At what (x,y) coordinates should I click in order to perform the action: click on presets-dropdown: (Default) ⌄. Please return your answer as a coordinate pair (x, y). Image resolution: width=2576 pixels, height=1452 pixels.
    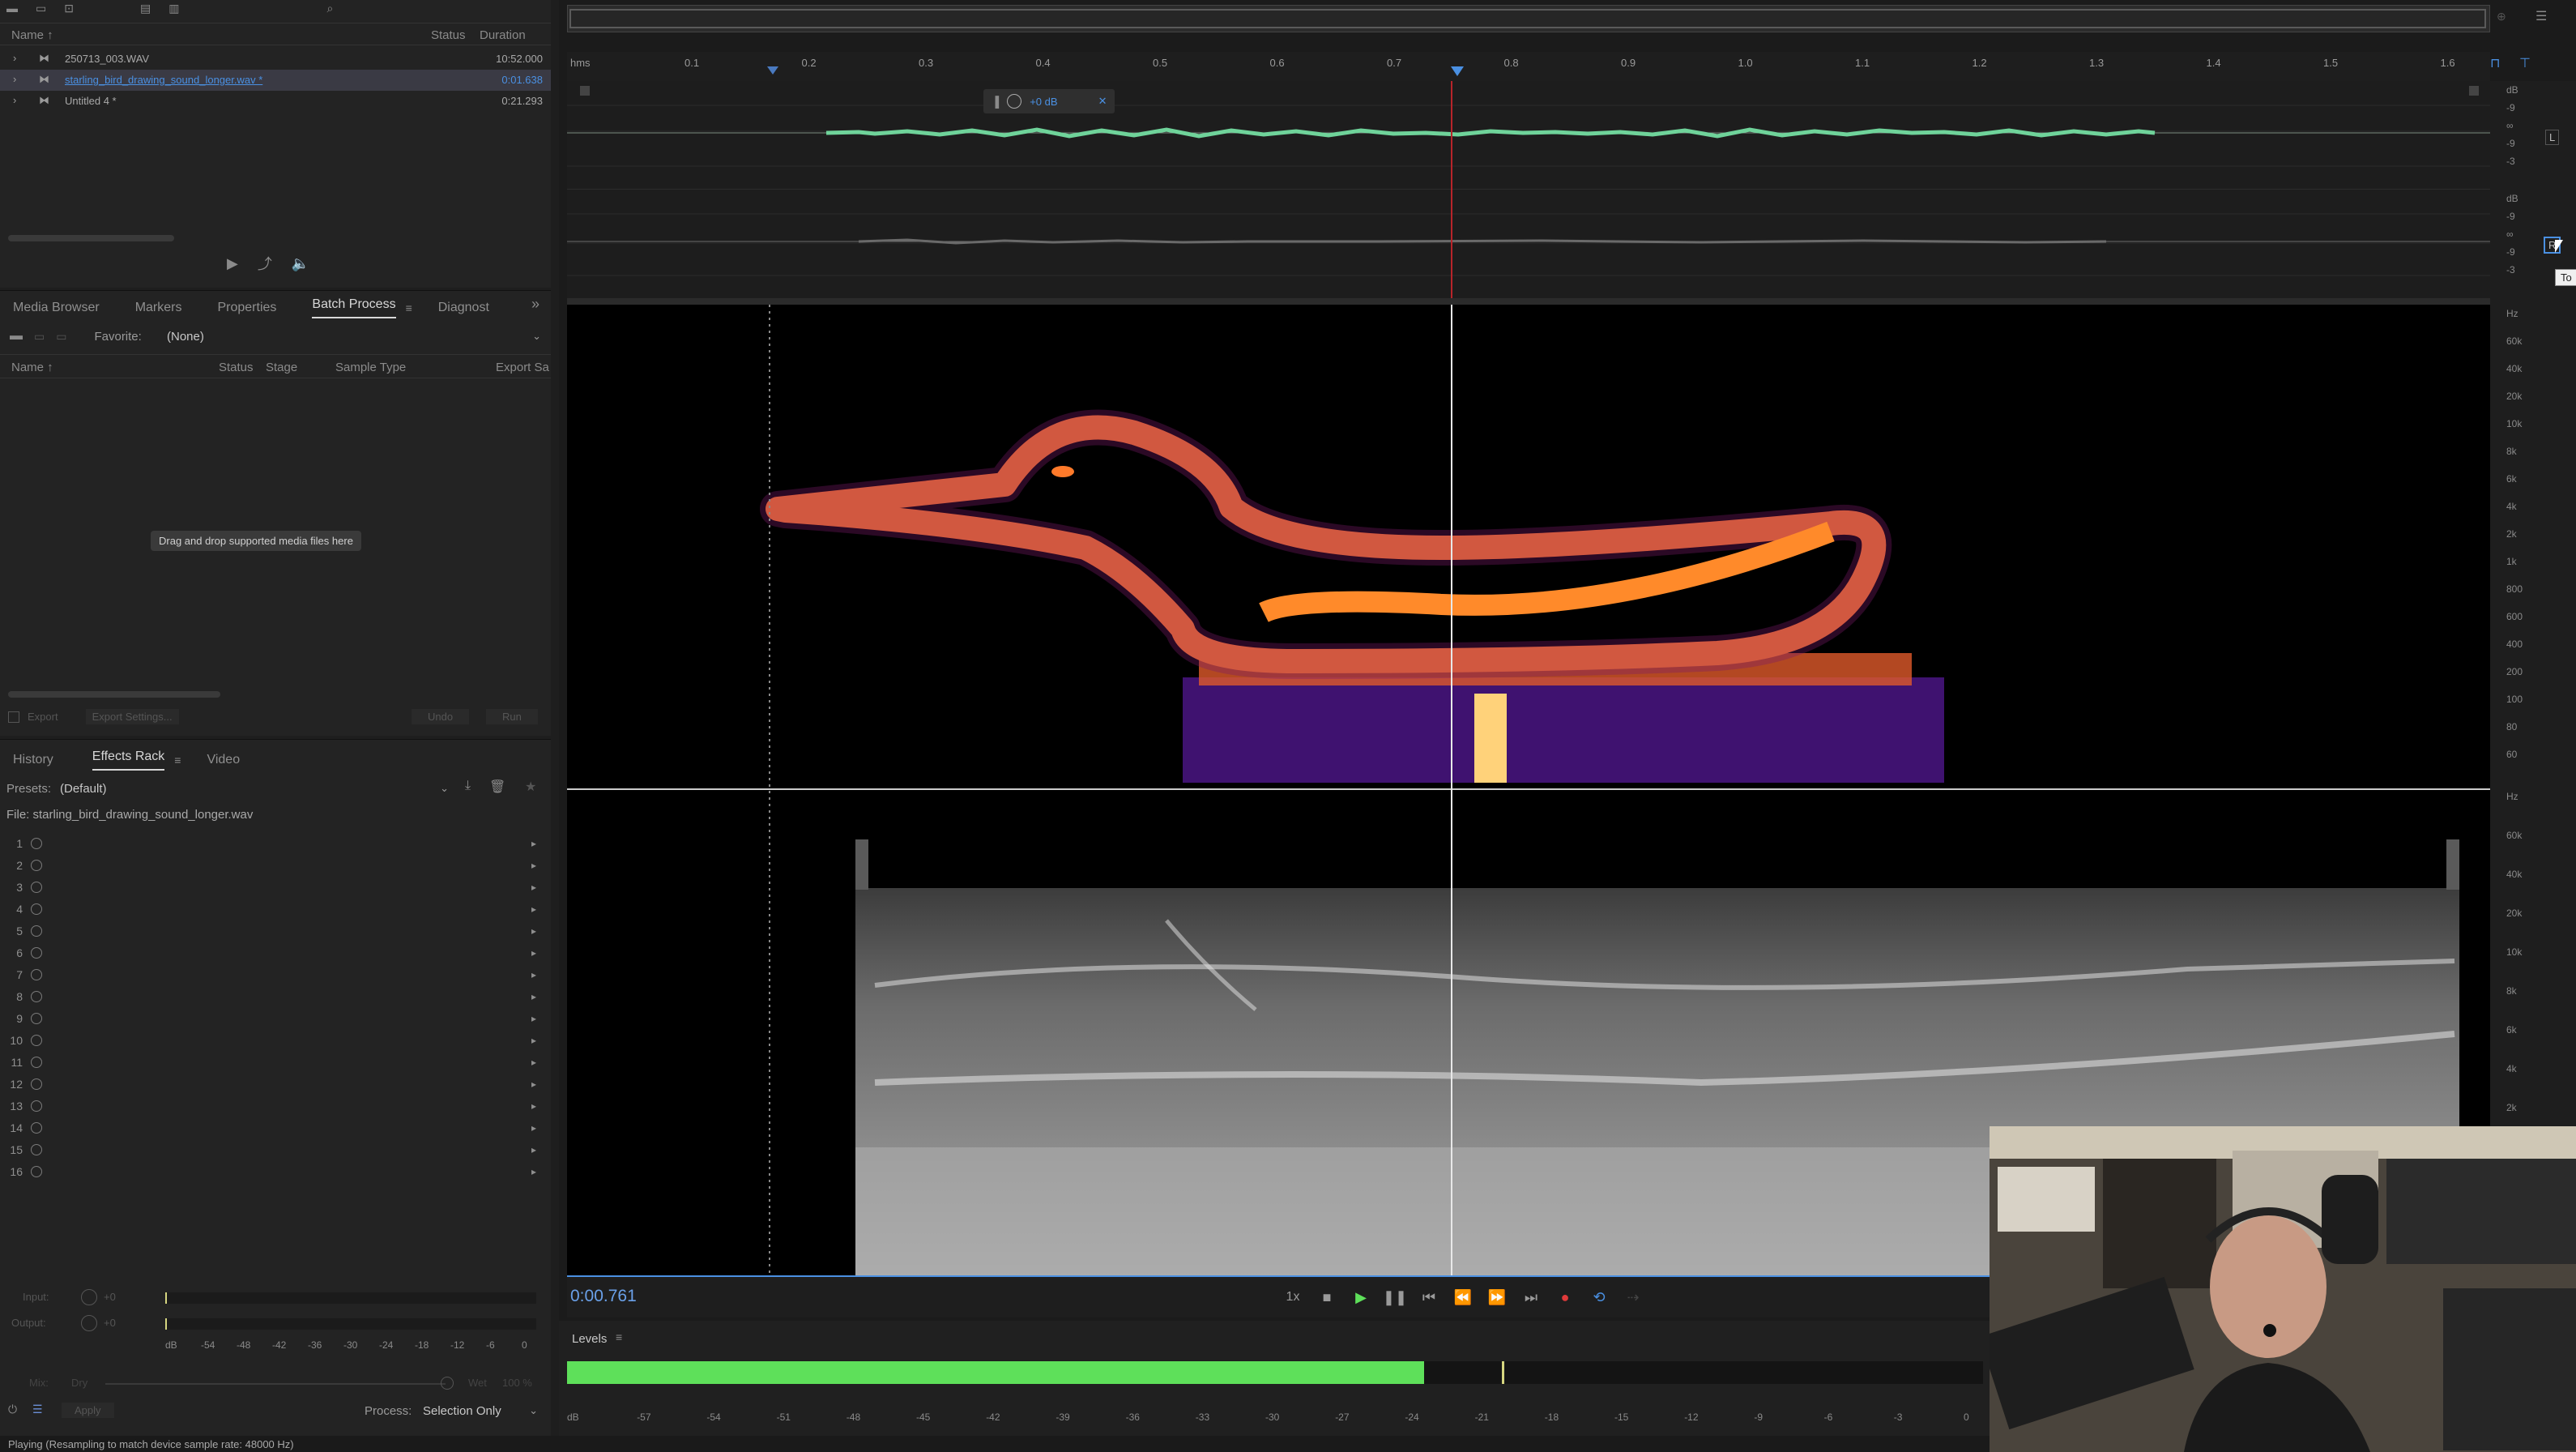
    Looking at the image, I should click on (256, 788).